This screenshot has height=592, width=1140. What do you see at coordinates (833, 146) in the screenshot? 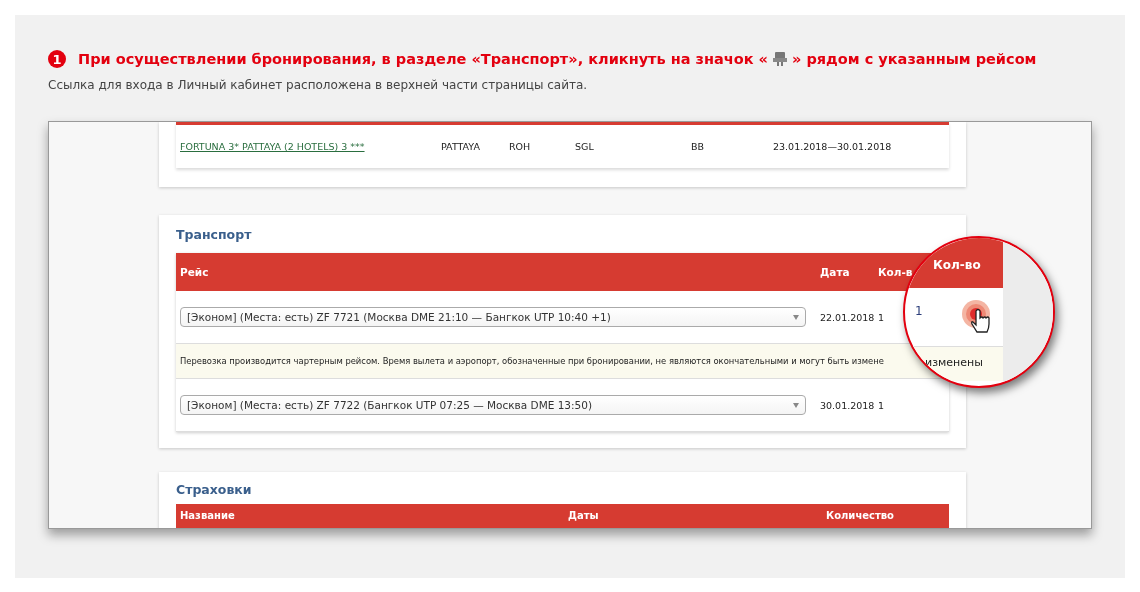
I see `table-cell-text: 23.01.2018—30.01.2018` at bounding box center [833, 146].